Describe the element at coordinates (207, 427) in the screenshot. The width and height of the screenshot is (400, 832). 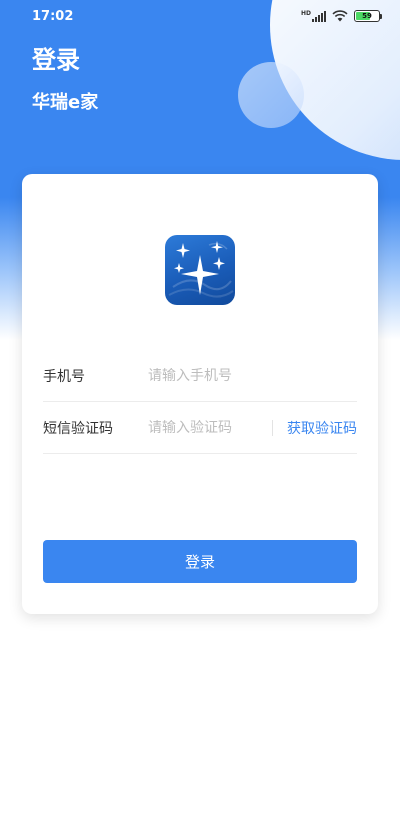
I see `code-input` at that location.